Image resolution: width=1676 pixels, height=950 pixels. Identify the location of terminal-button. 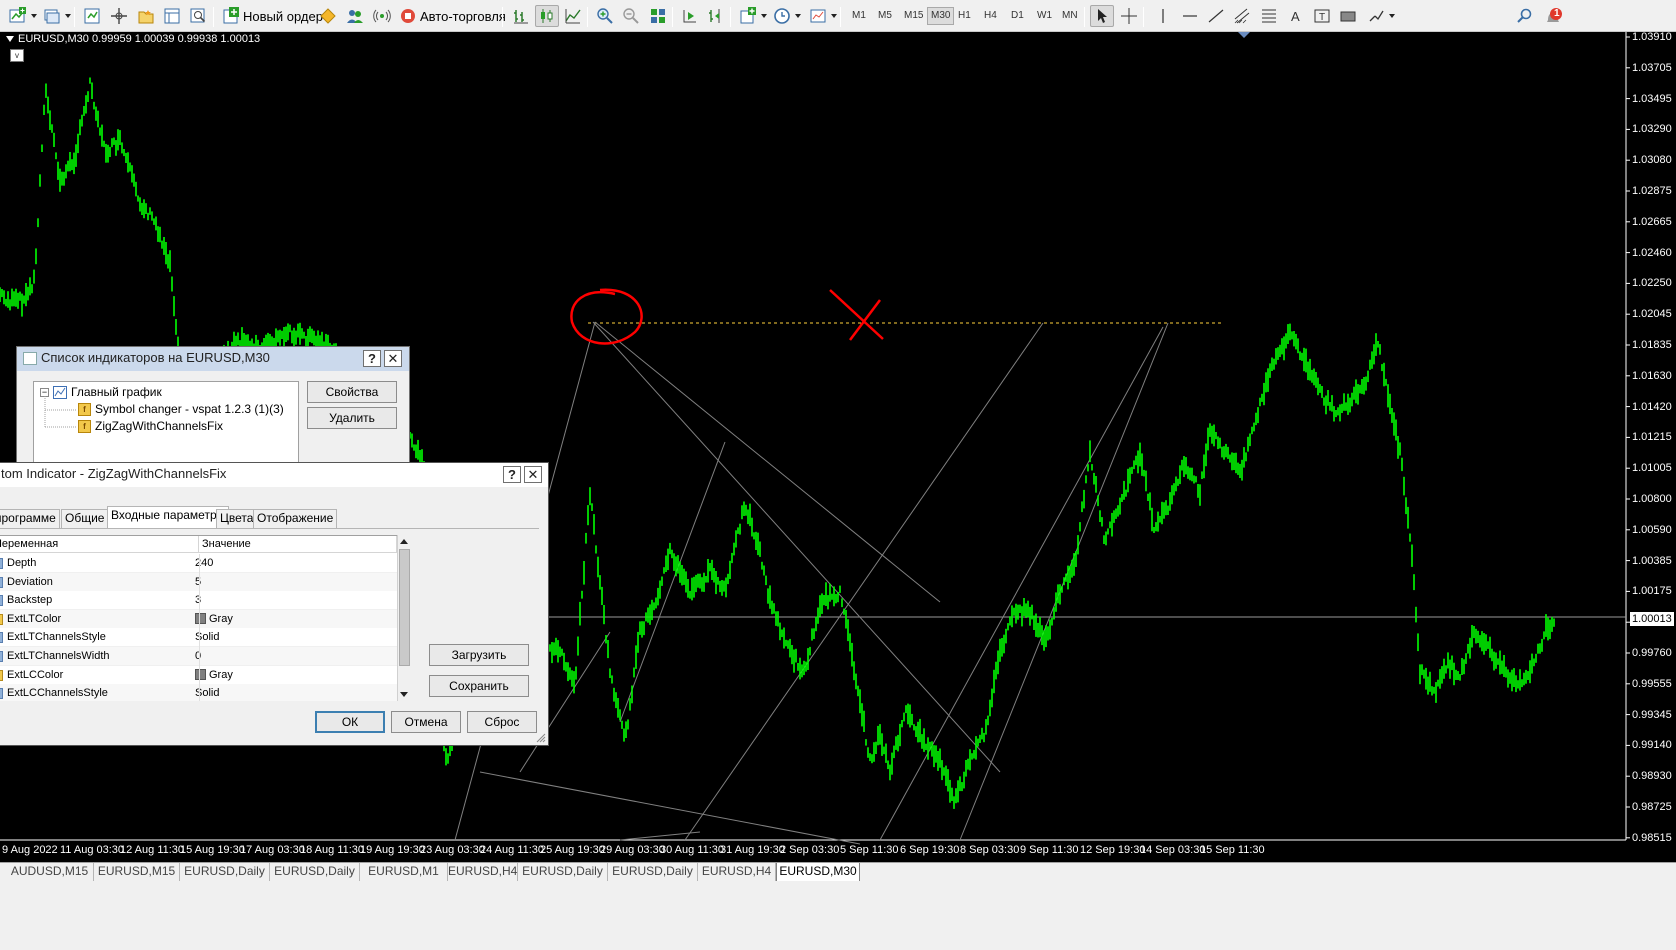
(172, 16).